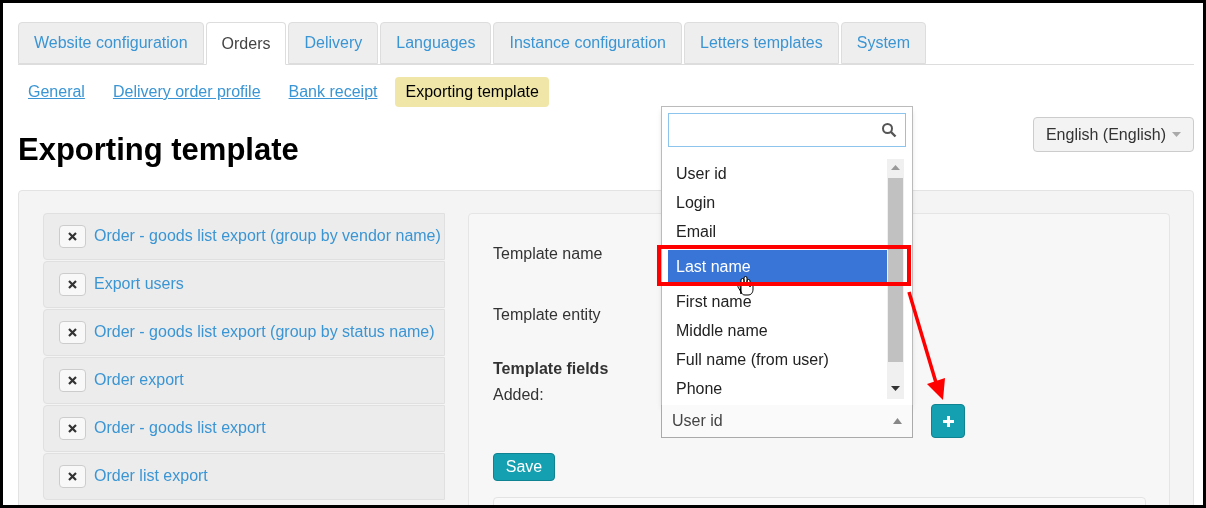  Describe the element at coordinates (244, 284) in the screenshot. I see `template-item: Export users` at that location.